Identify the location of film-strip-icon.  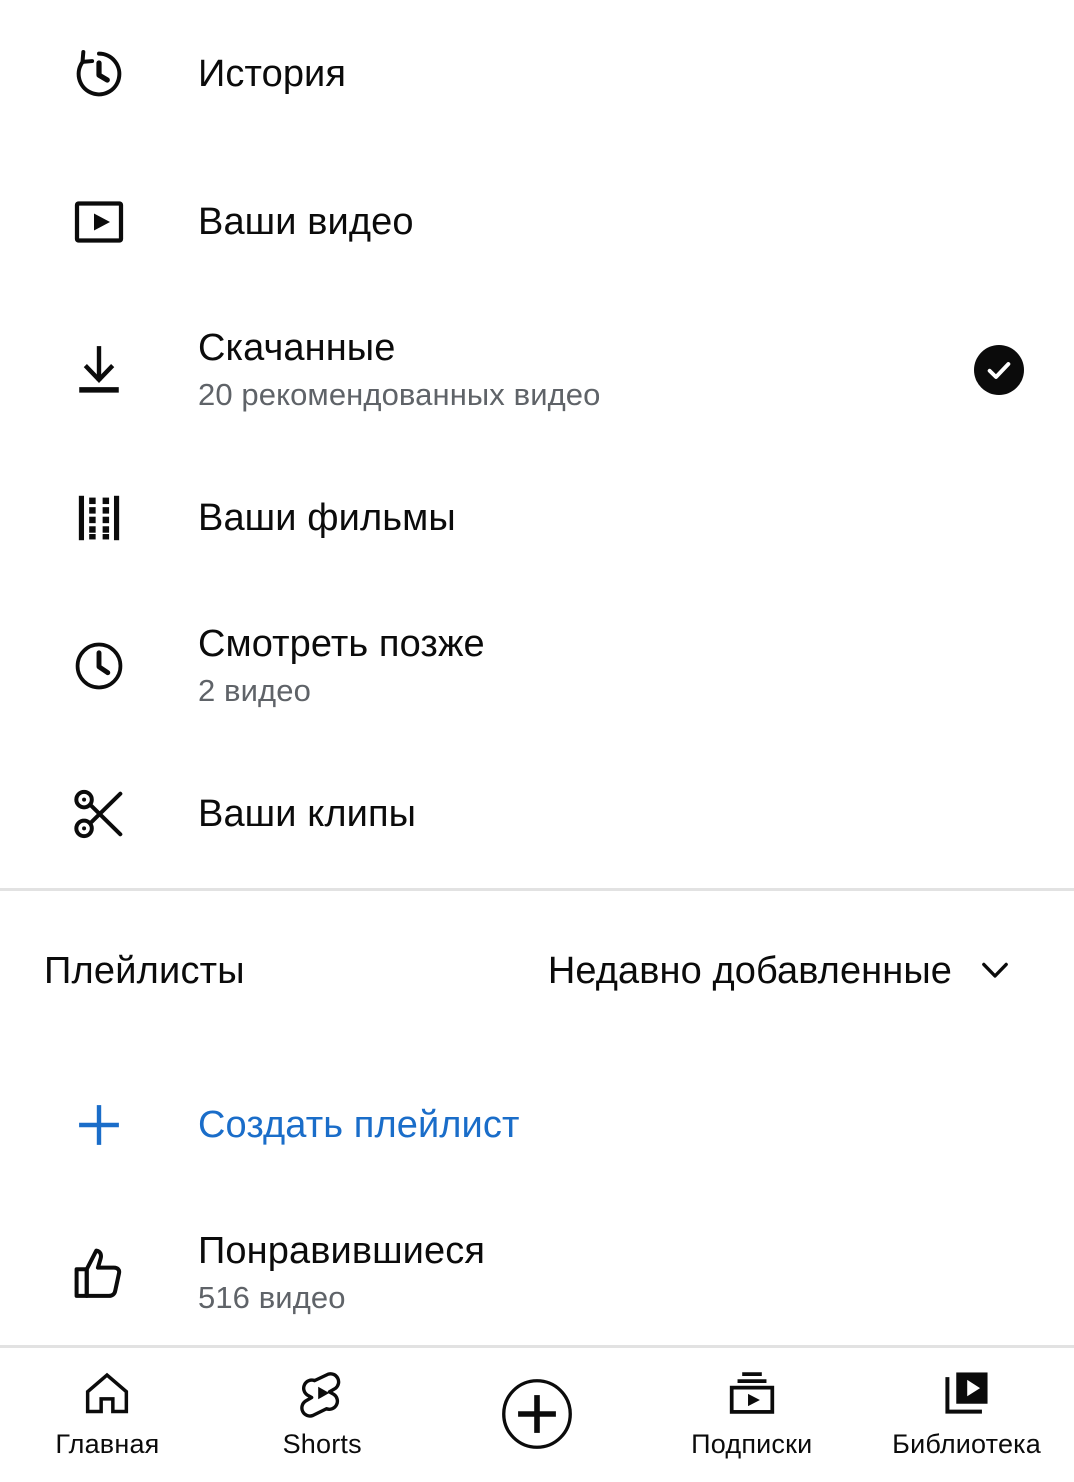
(99, 518).